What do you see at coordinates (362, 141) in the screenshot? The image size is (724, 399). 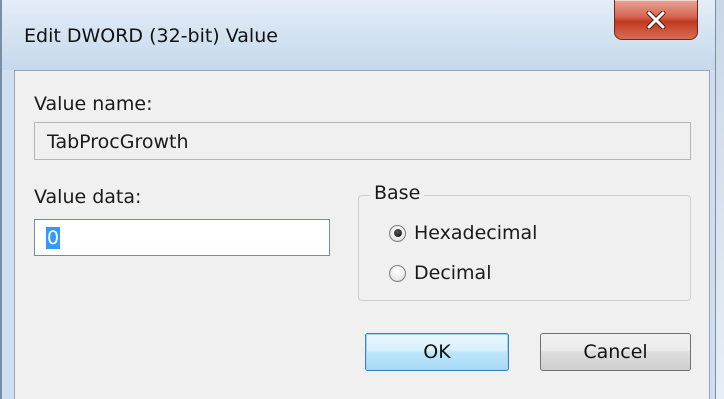 I see `value-name-field: TabProcGrowth` at bounding box center [362, 141].